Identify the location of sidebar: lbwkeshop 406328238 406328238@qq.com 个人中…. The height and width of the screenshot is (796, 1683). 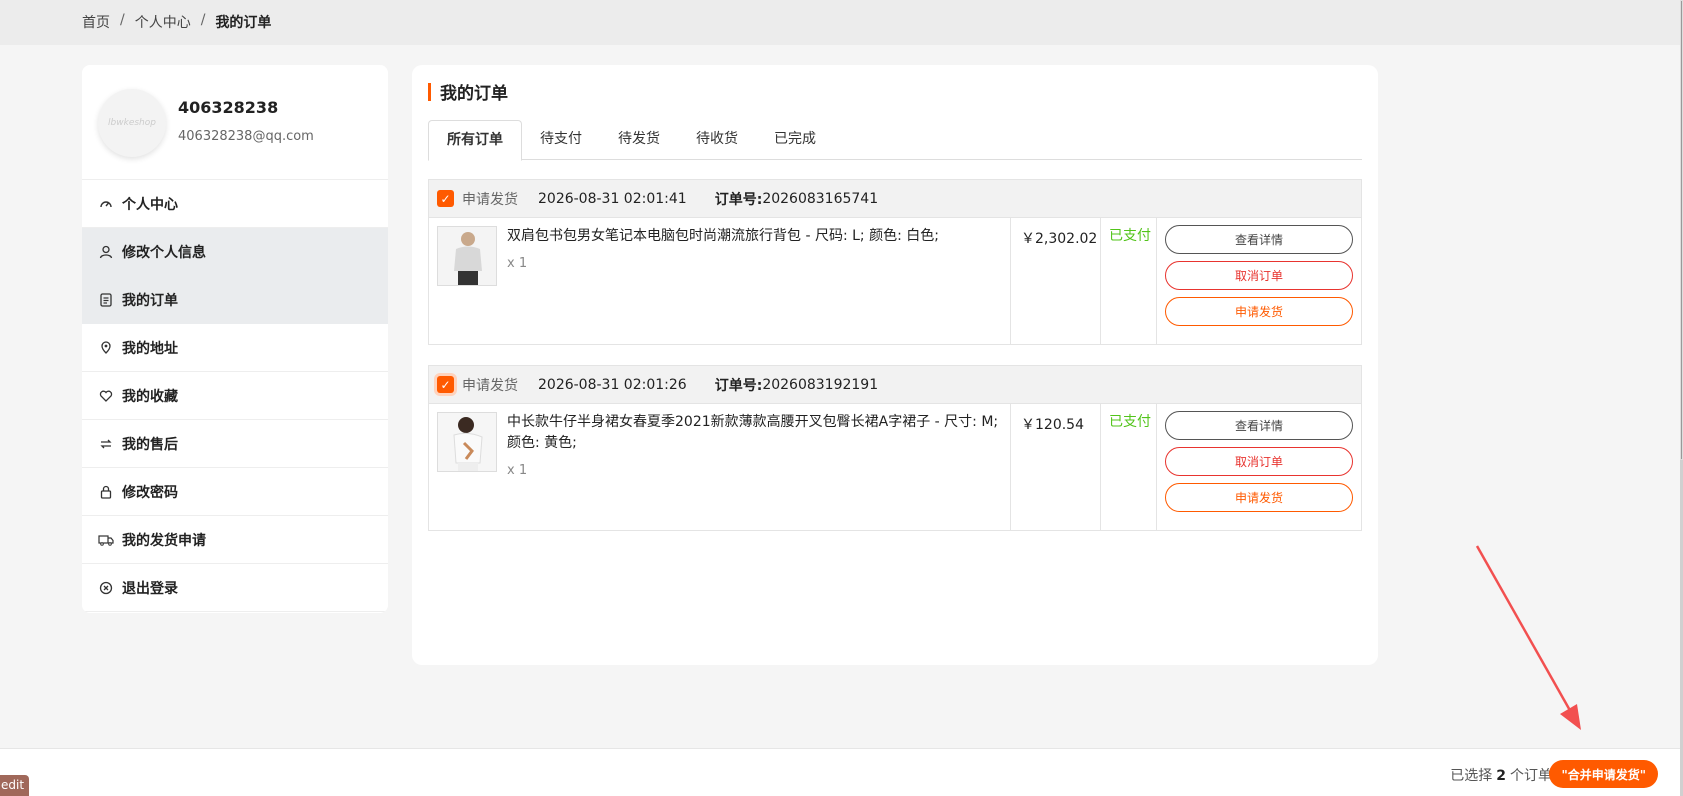
(235, 339).